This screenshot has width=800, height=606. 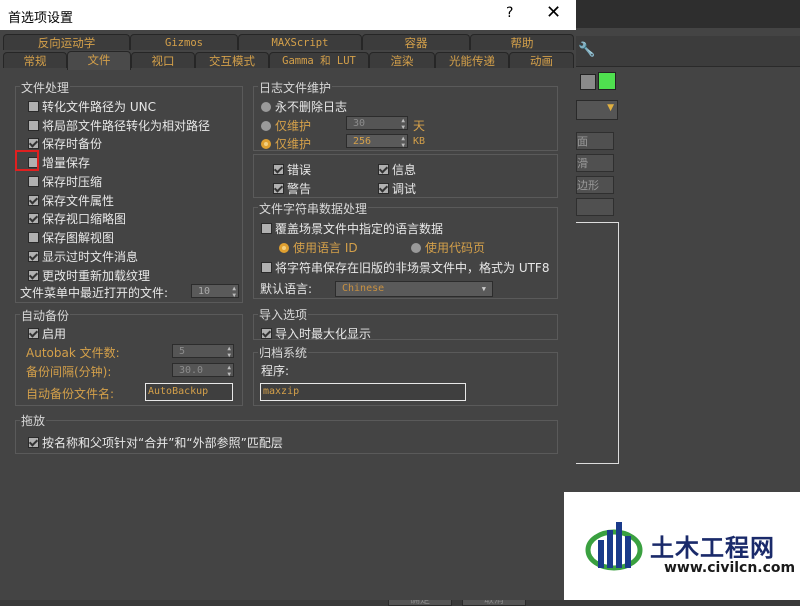 What do you see at coordinates (553, 12) in the screenshot?
I see `close-button: ✕` at bounding box center [553, 12].